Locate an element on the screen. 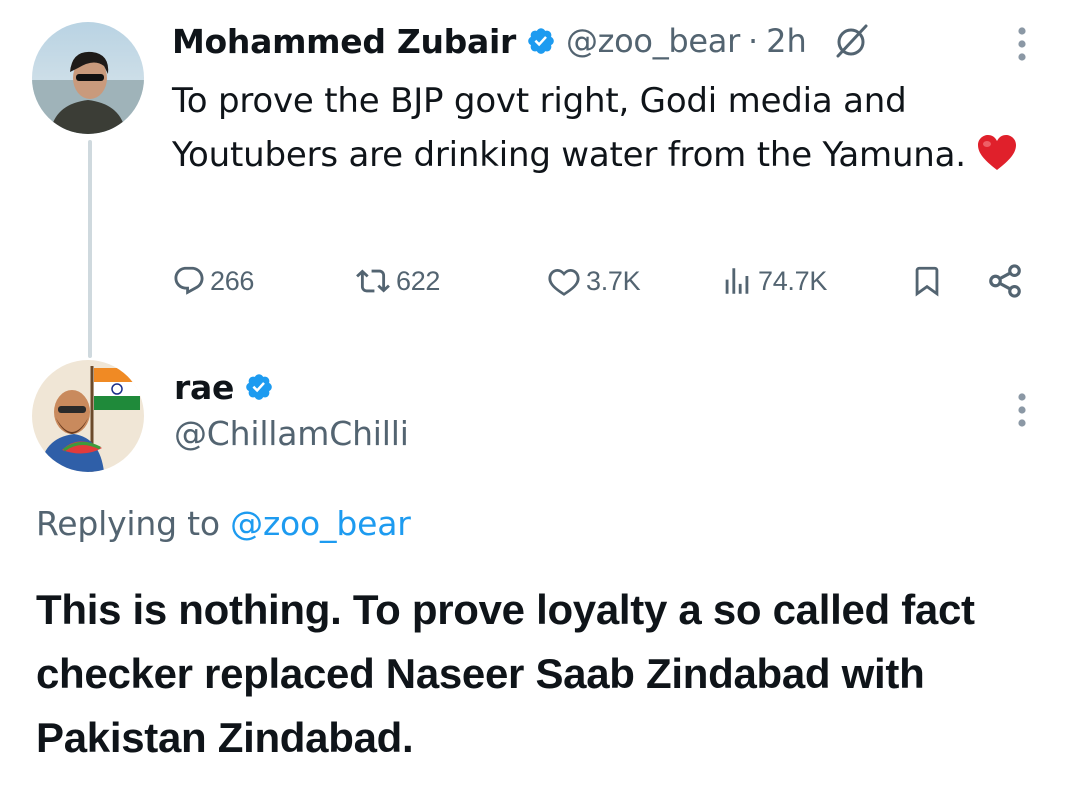 Image resolution: width=1080 pixels, height=788 pixels. red-heart-emoji is located at coordinates (996, 152).